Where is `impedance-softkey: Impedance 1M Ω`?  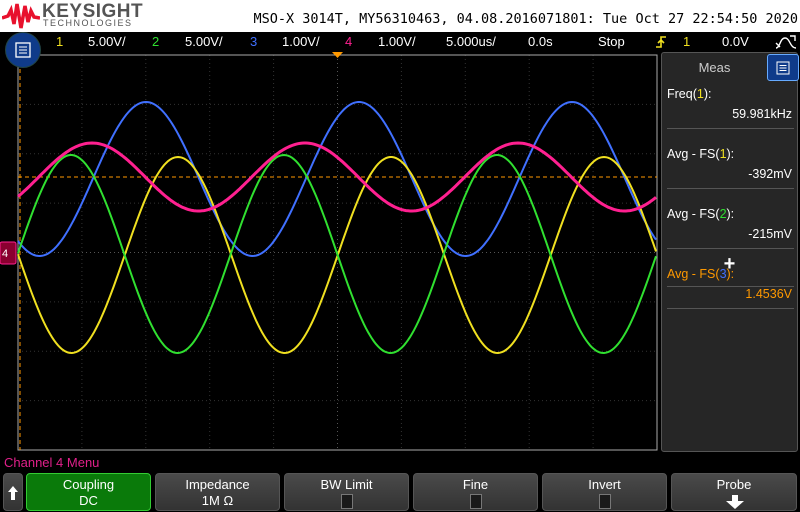 impedance-softkey: Impedance 1M Ω is located at coordinates (217, 492).